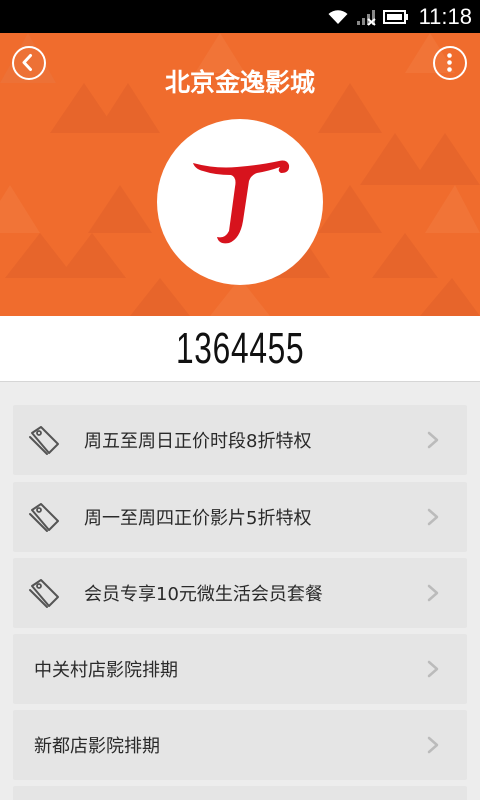 This screenshot has height=800, width=480. I want to click on list-item-privilege-1: 周五至周日正价时段8折特权, so click(240, 440).